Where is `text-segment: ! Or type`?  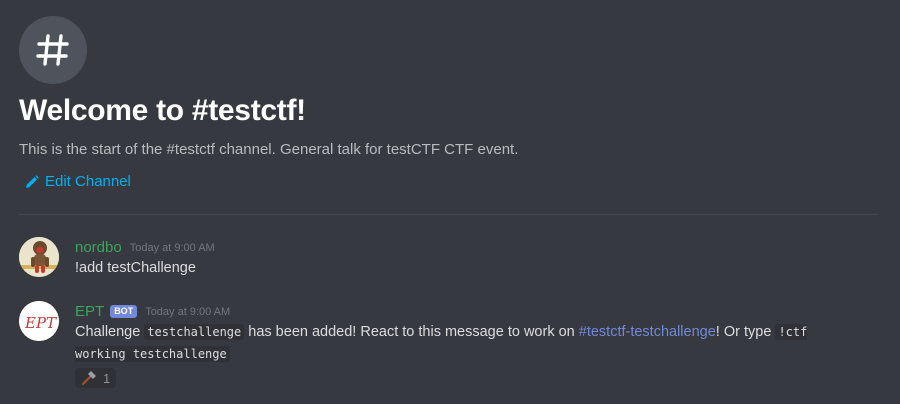 text-segment: ! Or type is located at coordinates (745, 332).